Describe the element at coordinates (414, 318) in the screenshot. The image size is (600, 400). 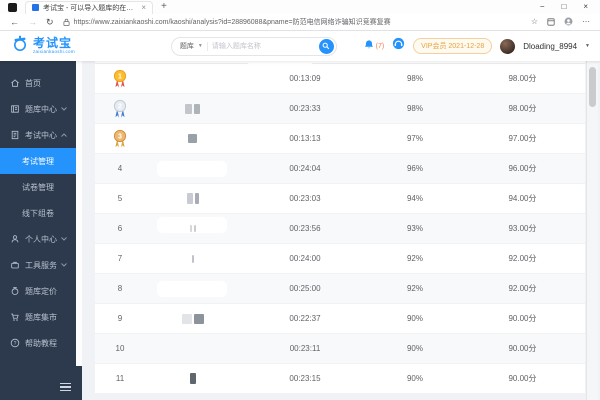
I see `percent-cell: 90%` at that location.